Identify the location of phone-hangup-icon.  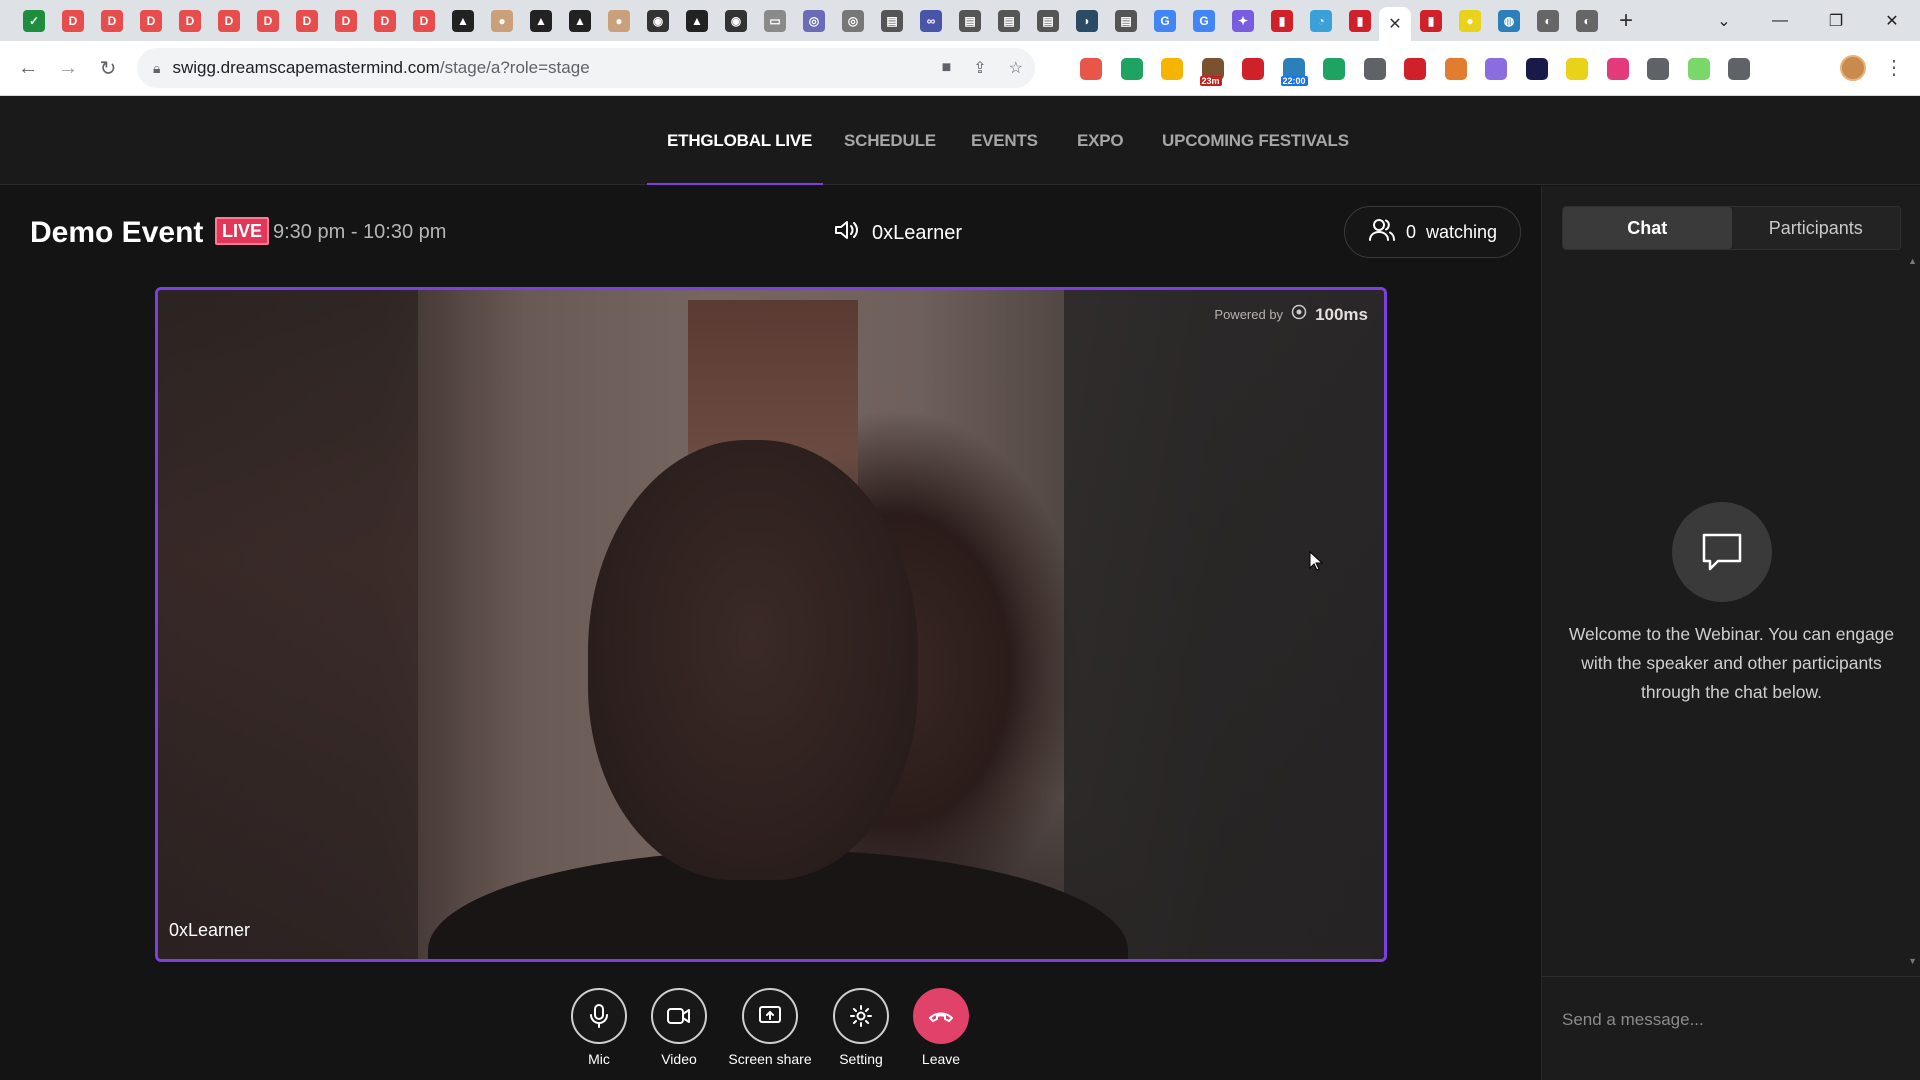
(941, 1016).